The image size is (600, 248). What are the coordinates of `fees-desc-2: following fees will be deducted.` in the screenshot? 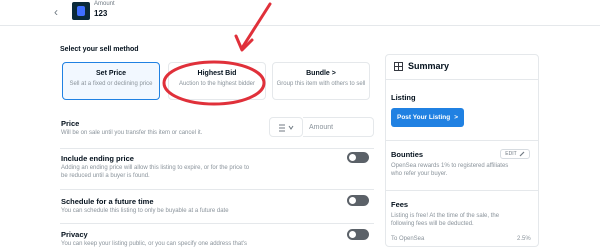 It's located at (432, 224).